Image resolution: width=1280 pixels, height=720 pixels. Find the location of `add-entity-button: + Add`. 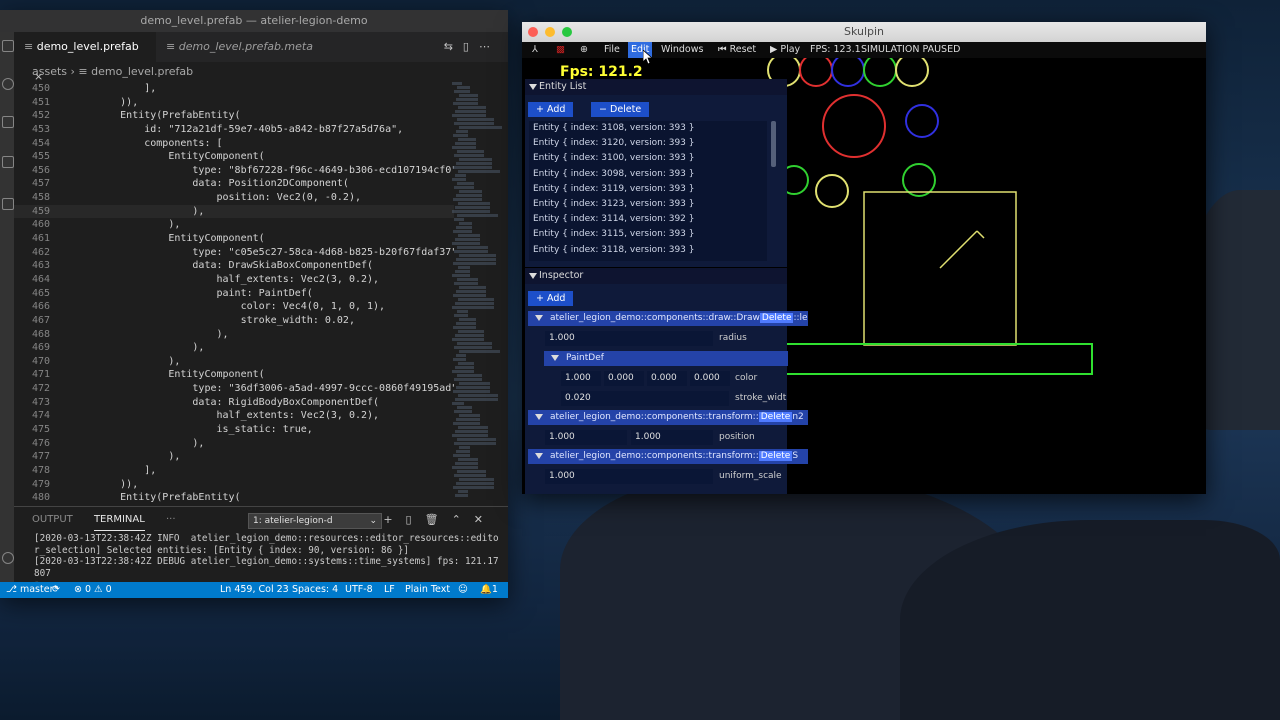

add-entity-button: + Add is located at coordinates (551, 109).